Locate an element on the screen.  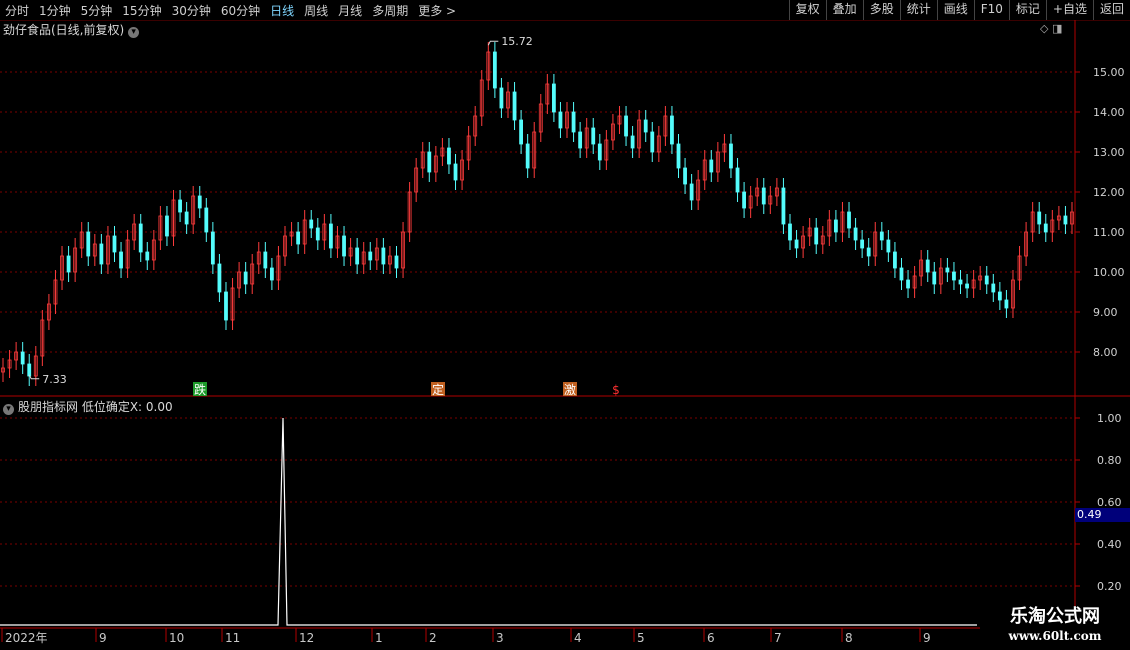
date-tick-label: 8 is located at coordinates (849, 638).